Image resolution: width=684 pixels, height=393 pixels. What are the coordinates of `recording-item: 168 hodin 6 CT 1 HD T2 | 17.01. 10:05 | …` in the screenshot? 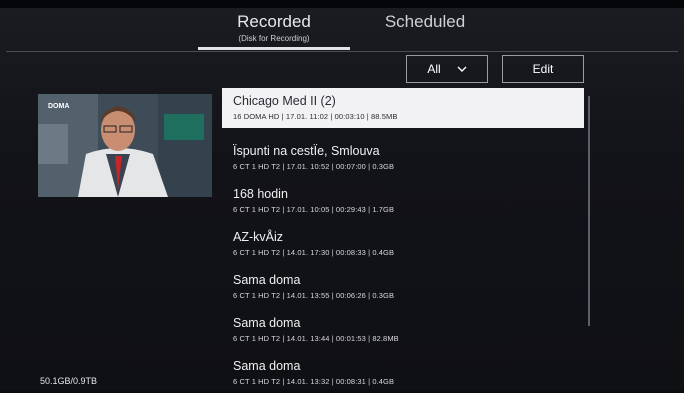 It's located at (403, 201).